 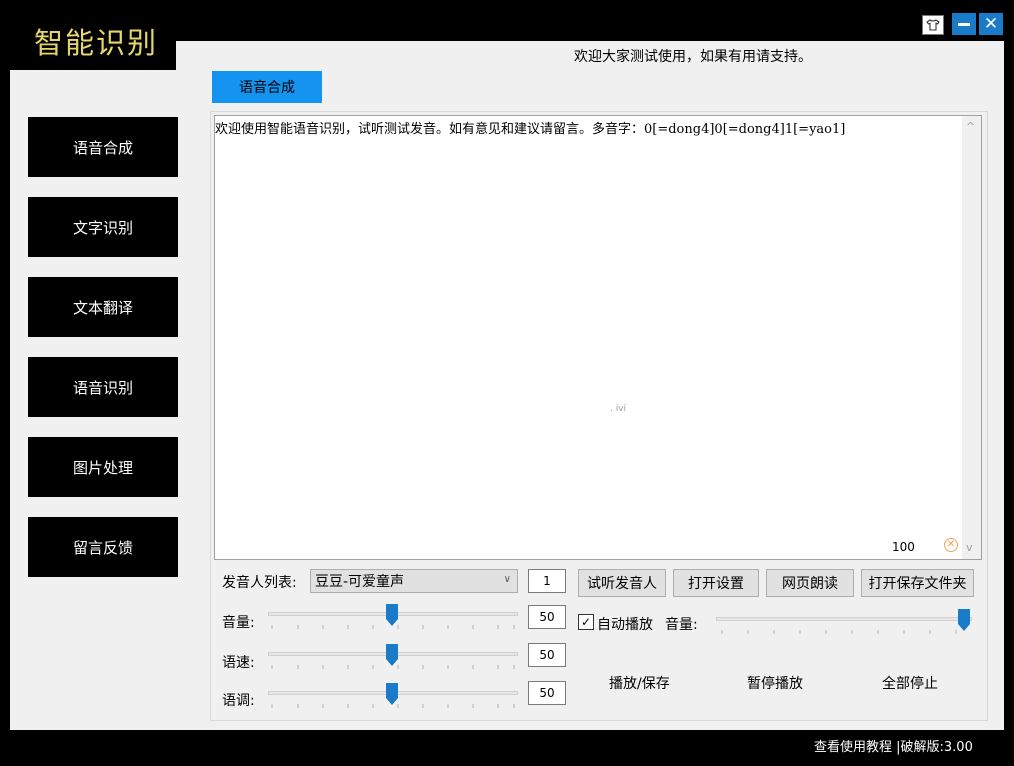 What do you see at coordinates (103, 227) in the screenshot?
I see `sidebar-item-ocr: 文字识别` at bounding box center [103, 227].